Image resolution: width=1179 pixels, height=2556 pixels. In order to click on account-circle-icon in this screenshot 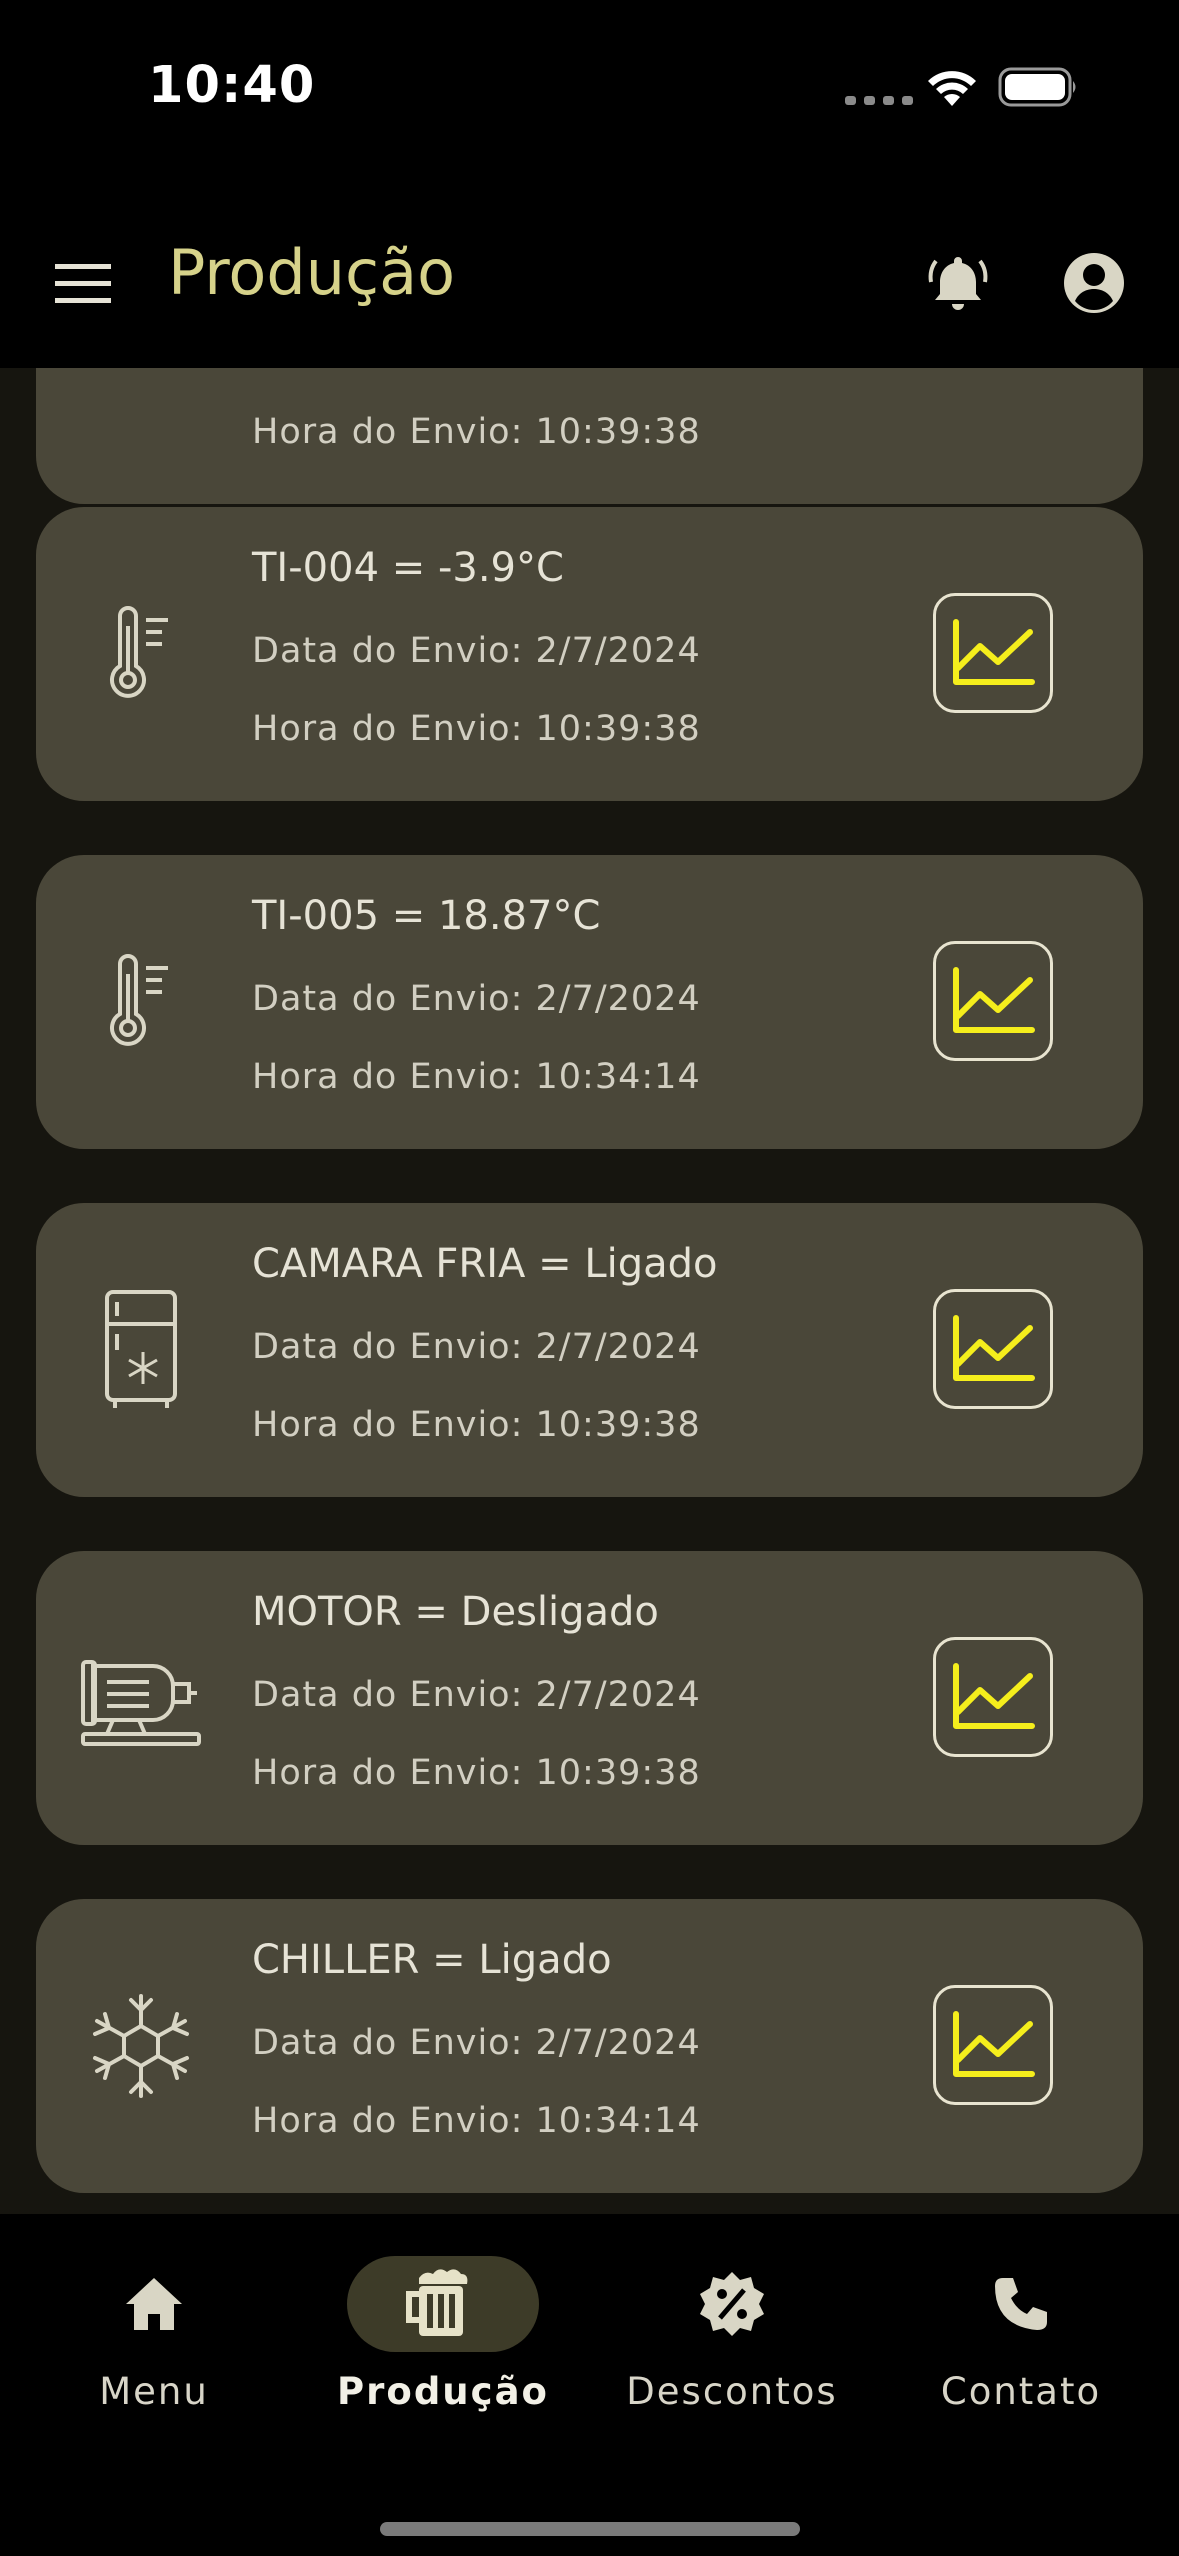, I will do `click(1094, 283)`.